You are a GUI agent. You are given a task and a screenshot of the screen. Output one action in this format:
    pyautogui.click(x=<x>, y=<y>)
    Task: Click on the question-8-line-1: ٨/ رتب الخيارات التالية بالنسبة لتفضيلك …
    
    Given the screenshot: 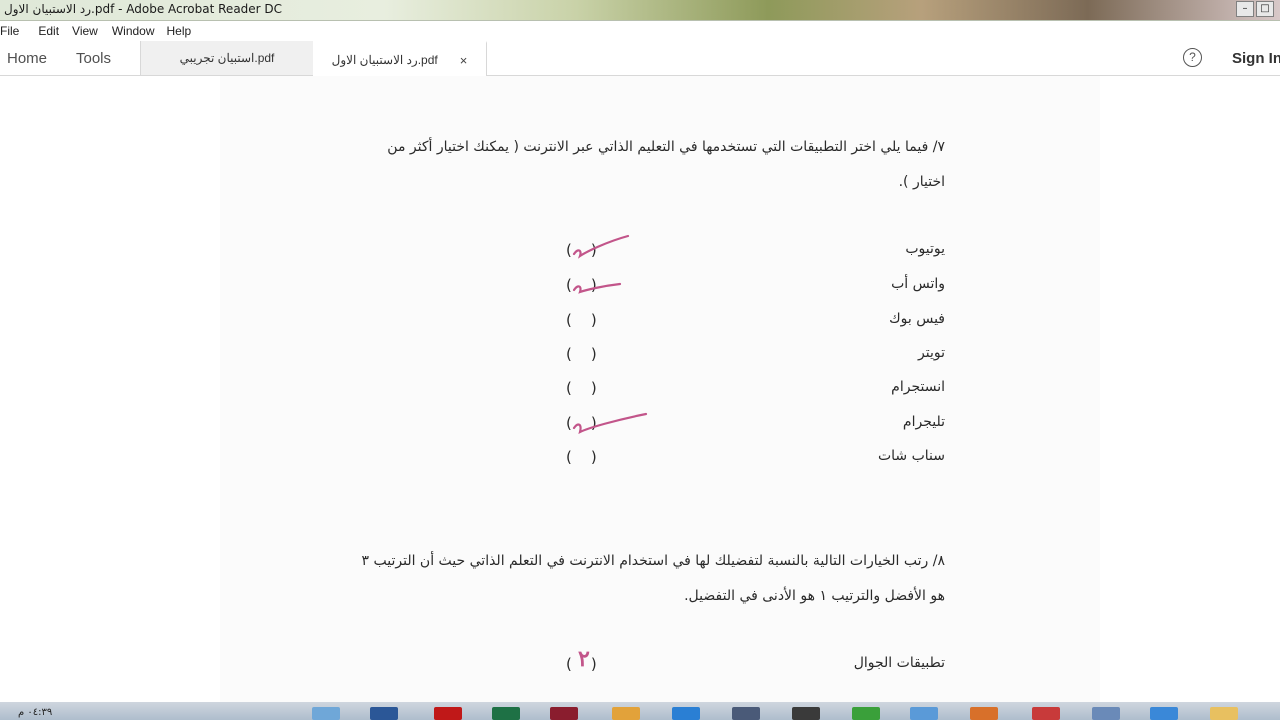 What is the action you would take?
    pyautogui.click(x=653, y=561)
    